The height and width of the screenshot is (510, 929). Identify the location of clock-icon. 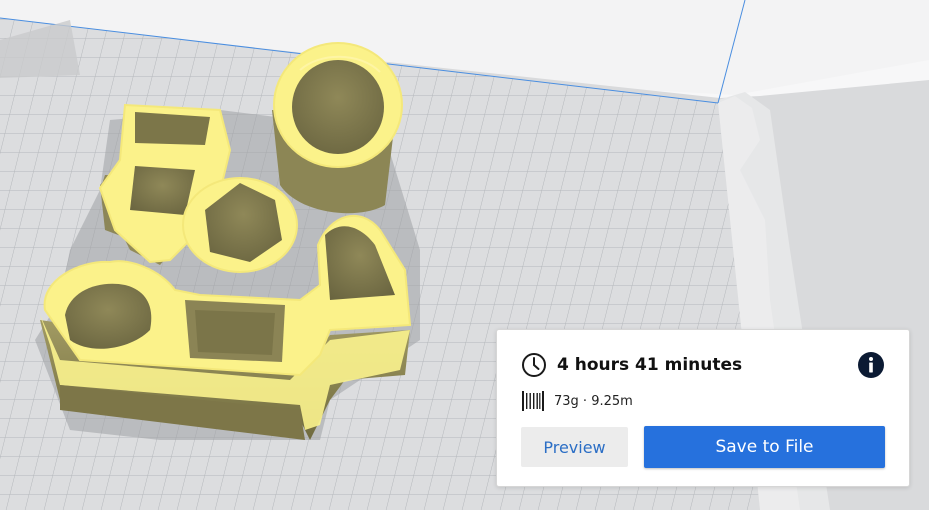
(534, 365).